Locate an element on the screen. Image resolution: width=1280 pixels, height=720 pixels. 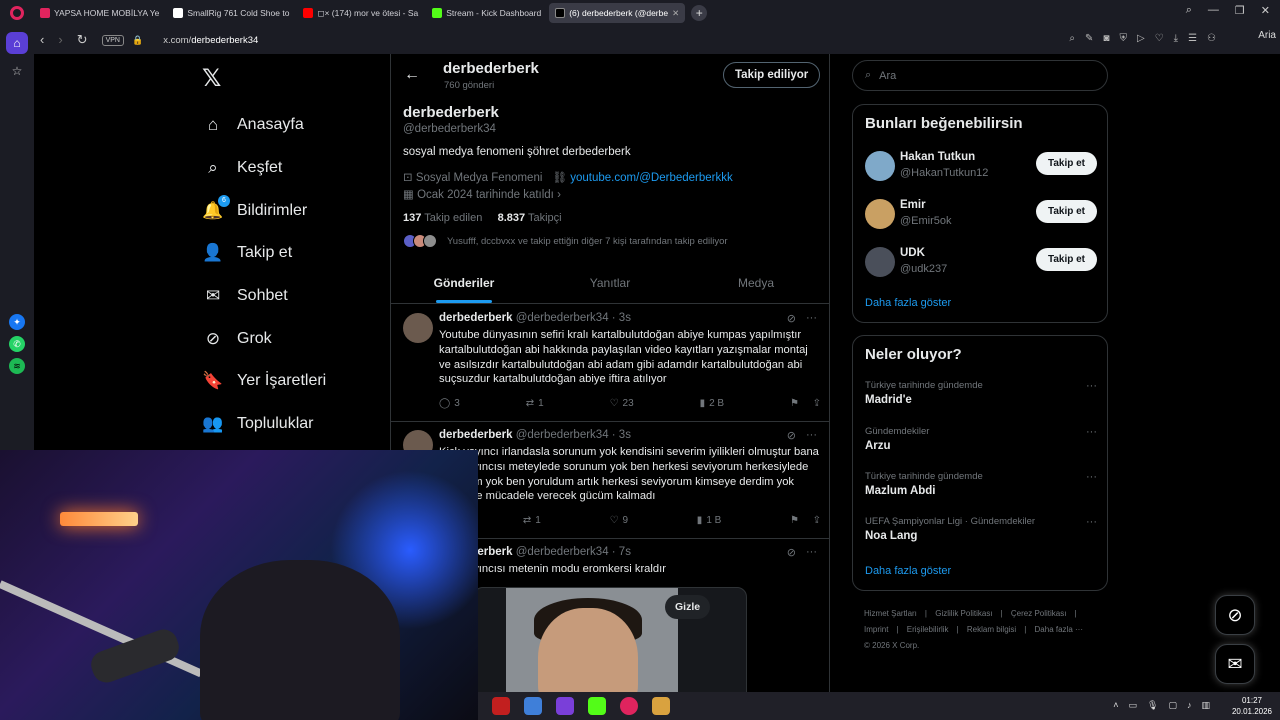
star-icon: ☆ is located at coordinates (17, 71).